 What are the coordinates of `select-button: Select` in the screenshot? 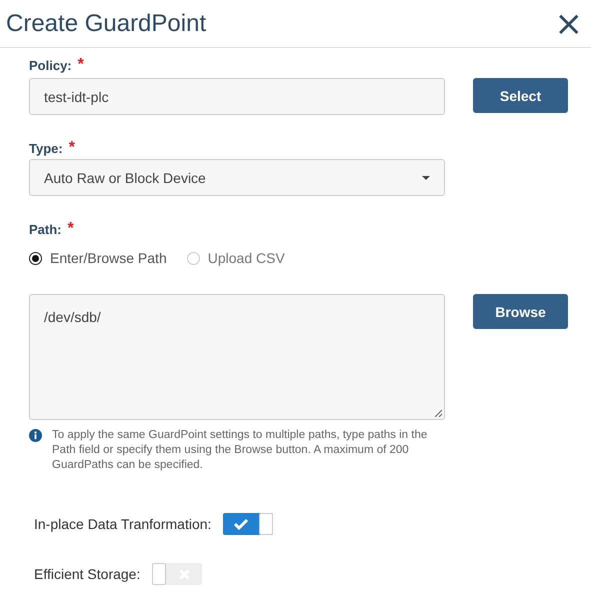 It's located at (520, 95).